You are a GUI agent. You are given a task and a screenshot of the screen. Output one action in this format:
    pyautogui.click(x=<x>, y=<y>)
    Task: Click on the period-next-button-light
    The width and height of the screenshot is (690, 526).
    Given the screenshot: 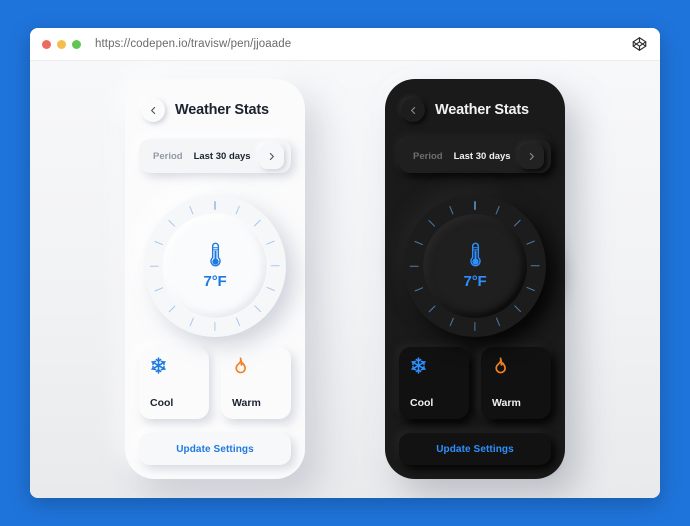 What is the action you would take?
    pyautogui.click(x=271, y=156)
    